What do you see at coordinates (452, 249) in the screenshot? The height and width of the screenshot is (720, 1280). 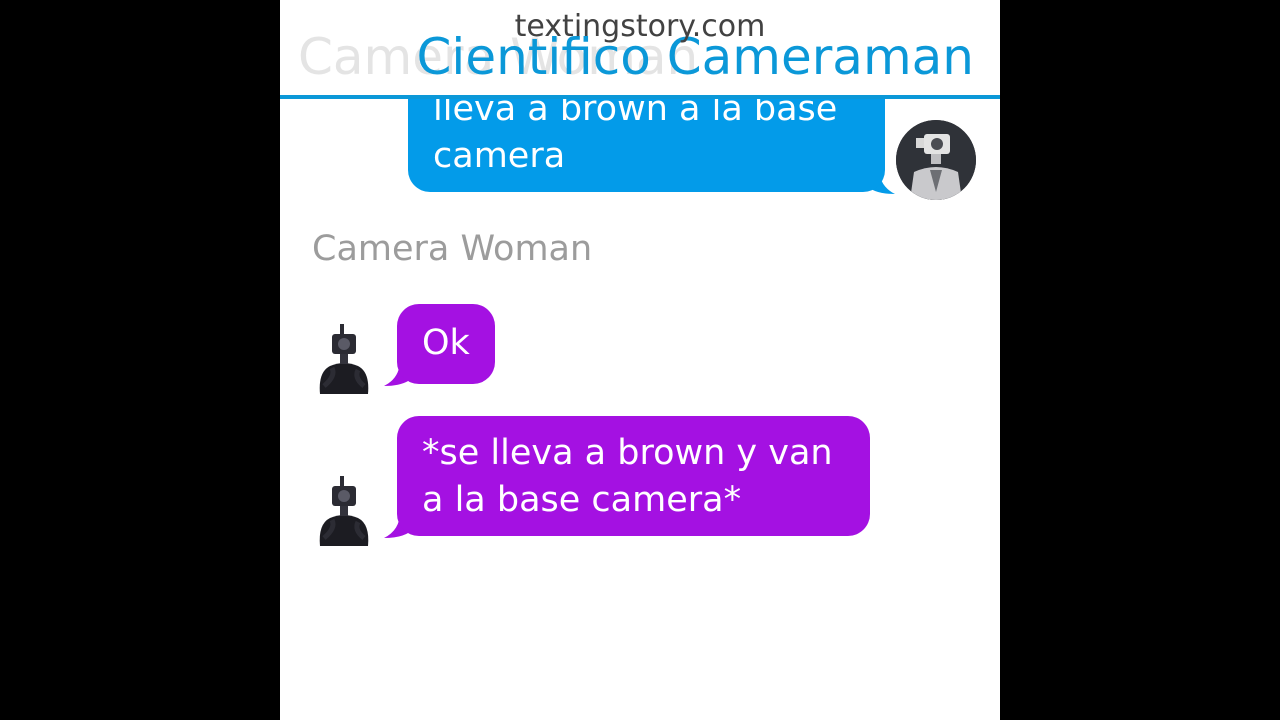 I see `incoming-sender-name: Camera Woman` at bounding box center [452, 249].